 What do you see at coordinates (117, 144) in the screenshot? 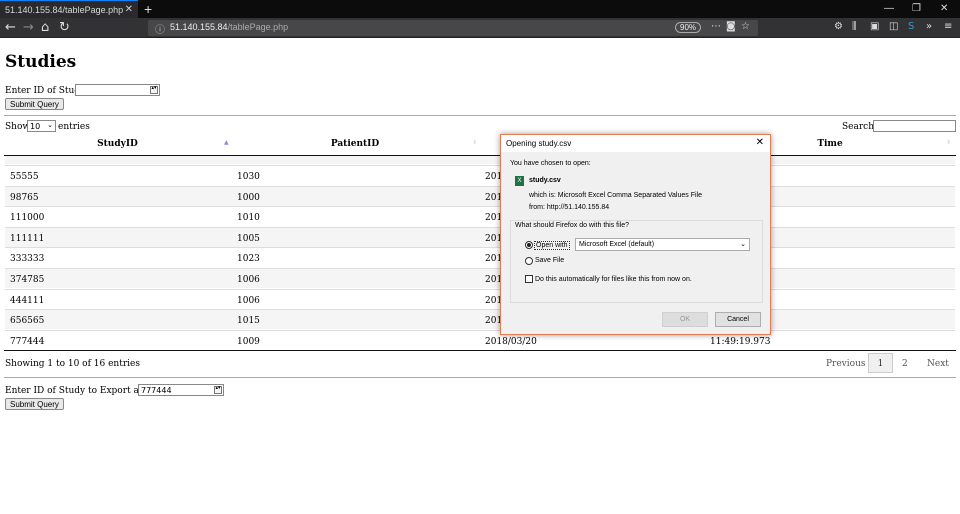
I see `column-header-studyid: StudyID` at bounding box center [117, 144].